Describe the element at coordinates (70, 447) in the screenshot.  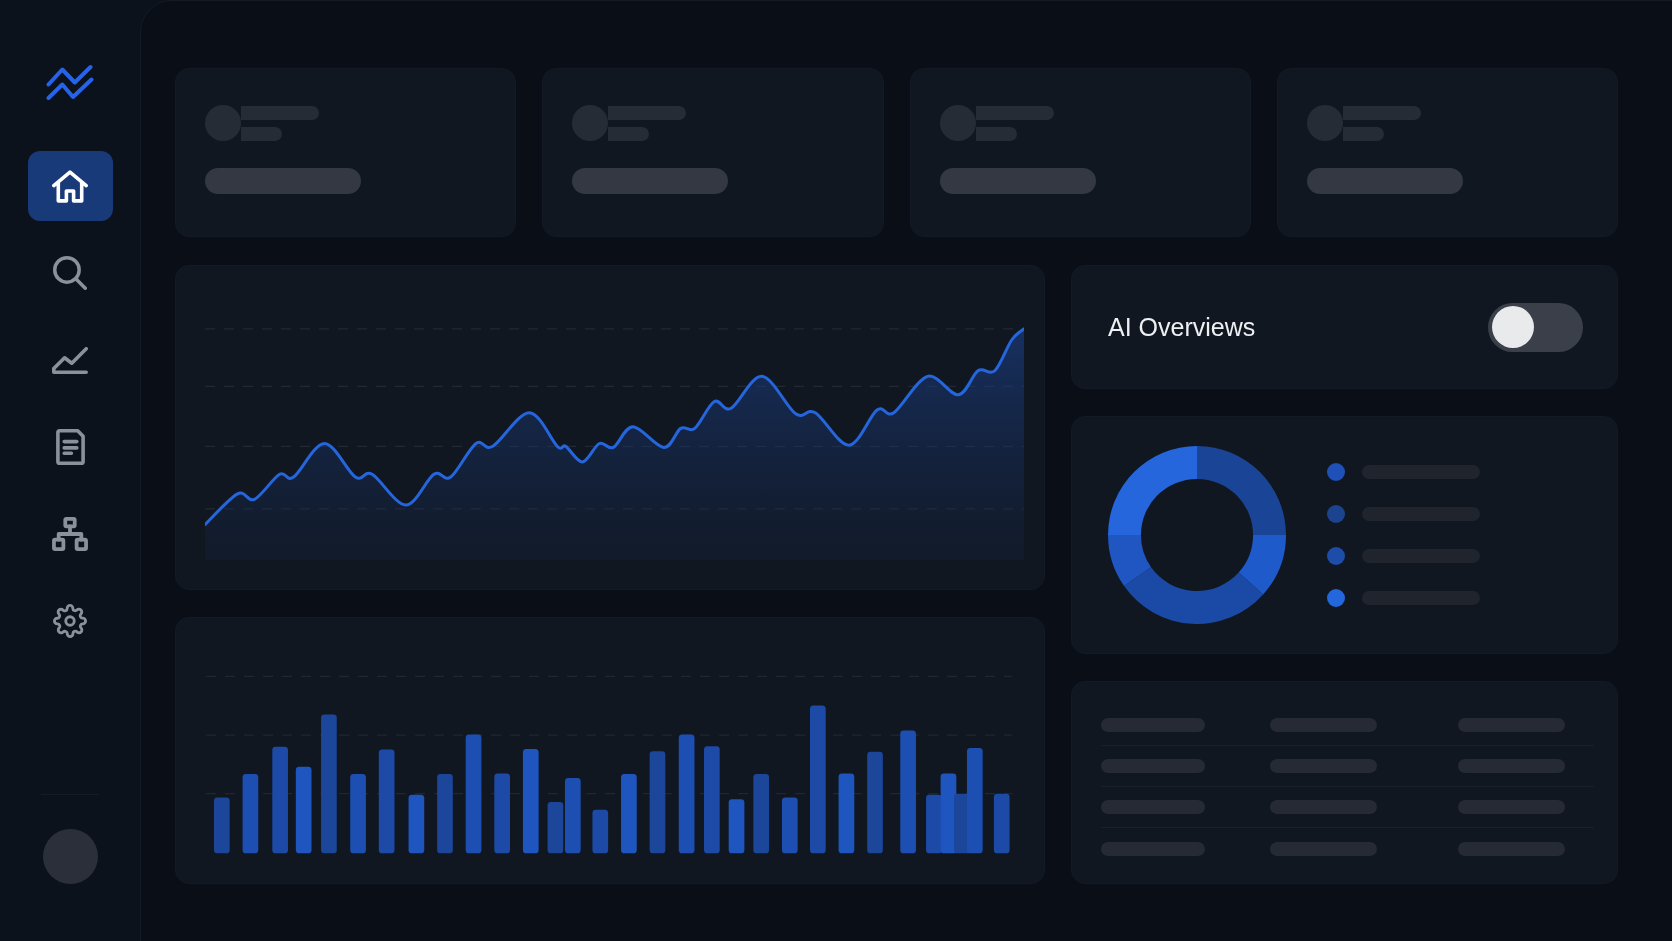
I see `document-icon` at that location.